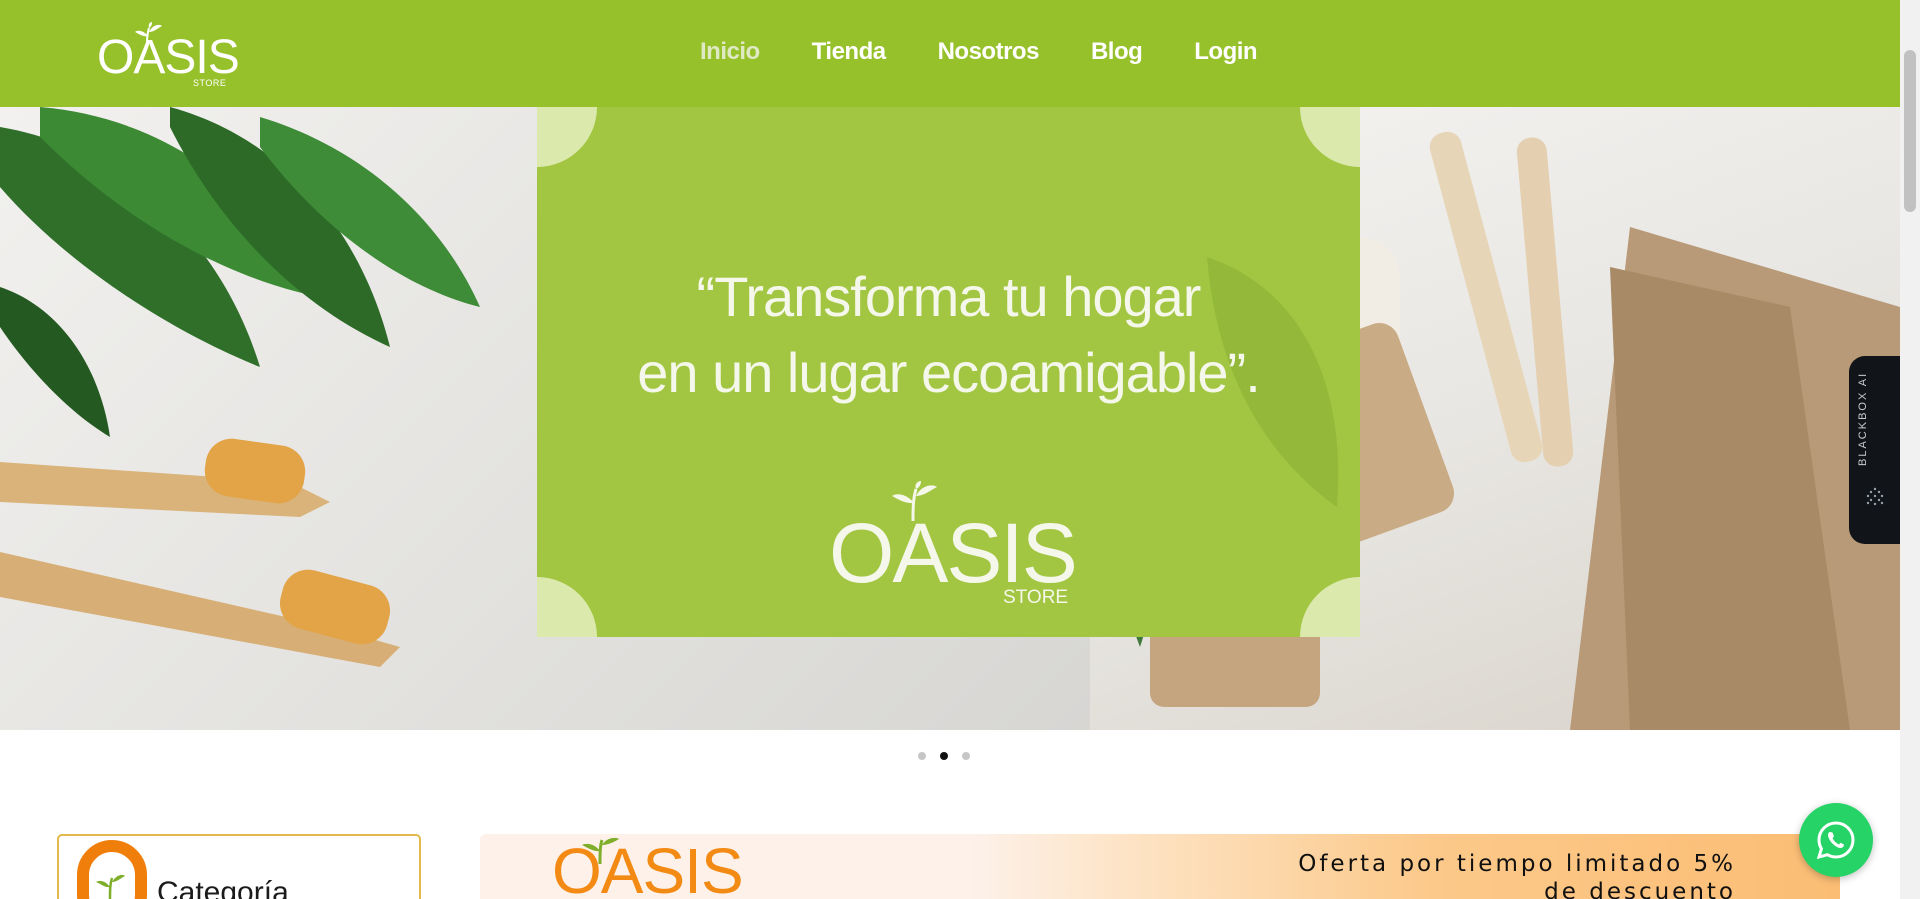  I want to click on quote-line-1: “Transforma tu hogar, so click(949, 296).